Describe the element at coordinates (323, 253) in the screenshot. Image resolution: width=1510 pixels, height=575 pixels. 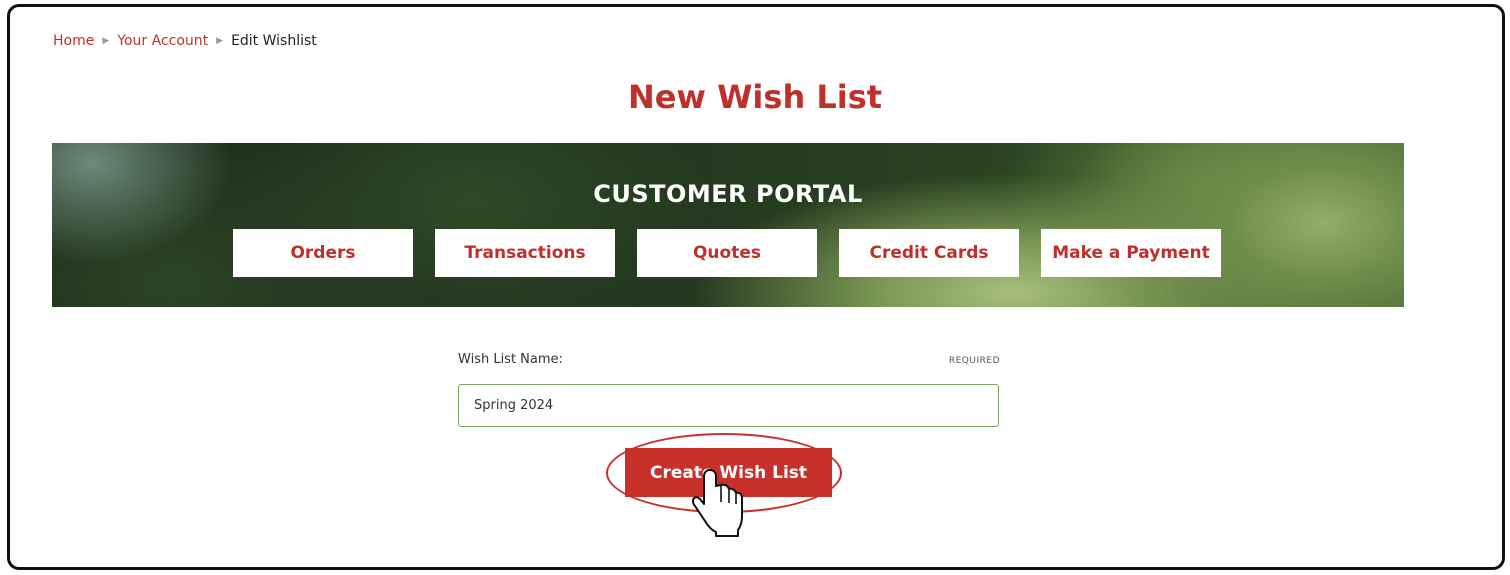
I see `orders-button: Orders` at that location.